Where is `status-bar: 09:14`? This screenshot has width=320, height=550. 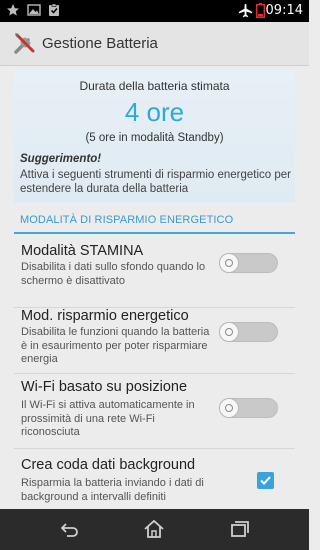
status-bar: 09:14 is located at coordinates (154, 11).